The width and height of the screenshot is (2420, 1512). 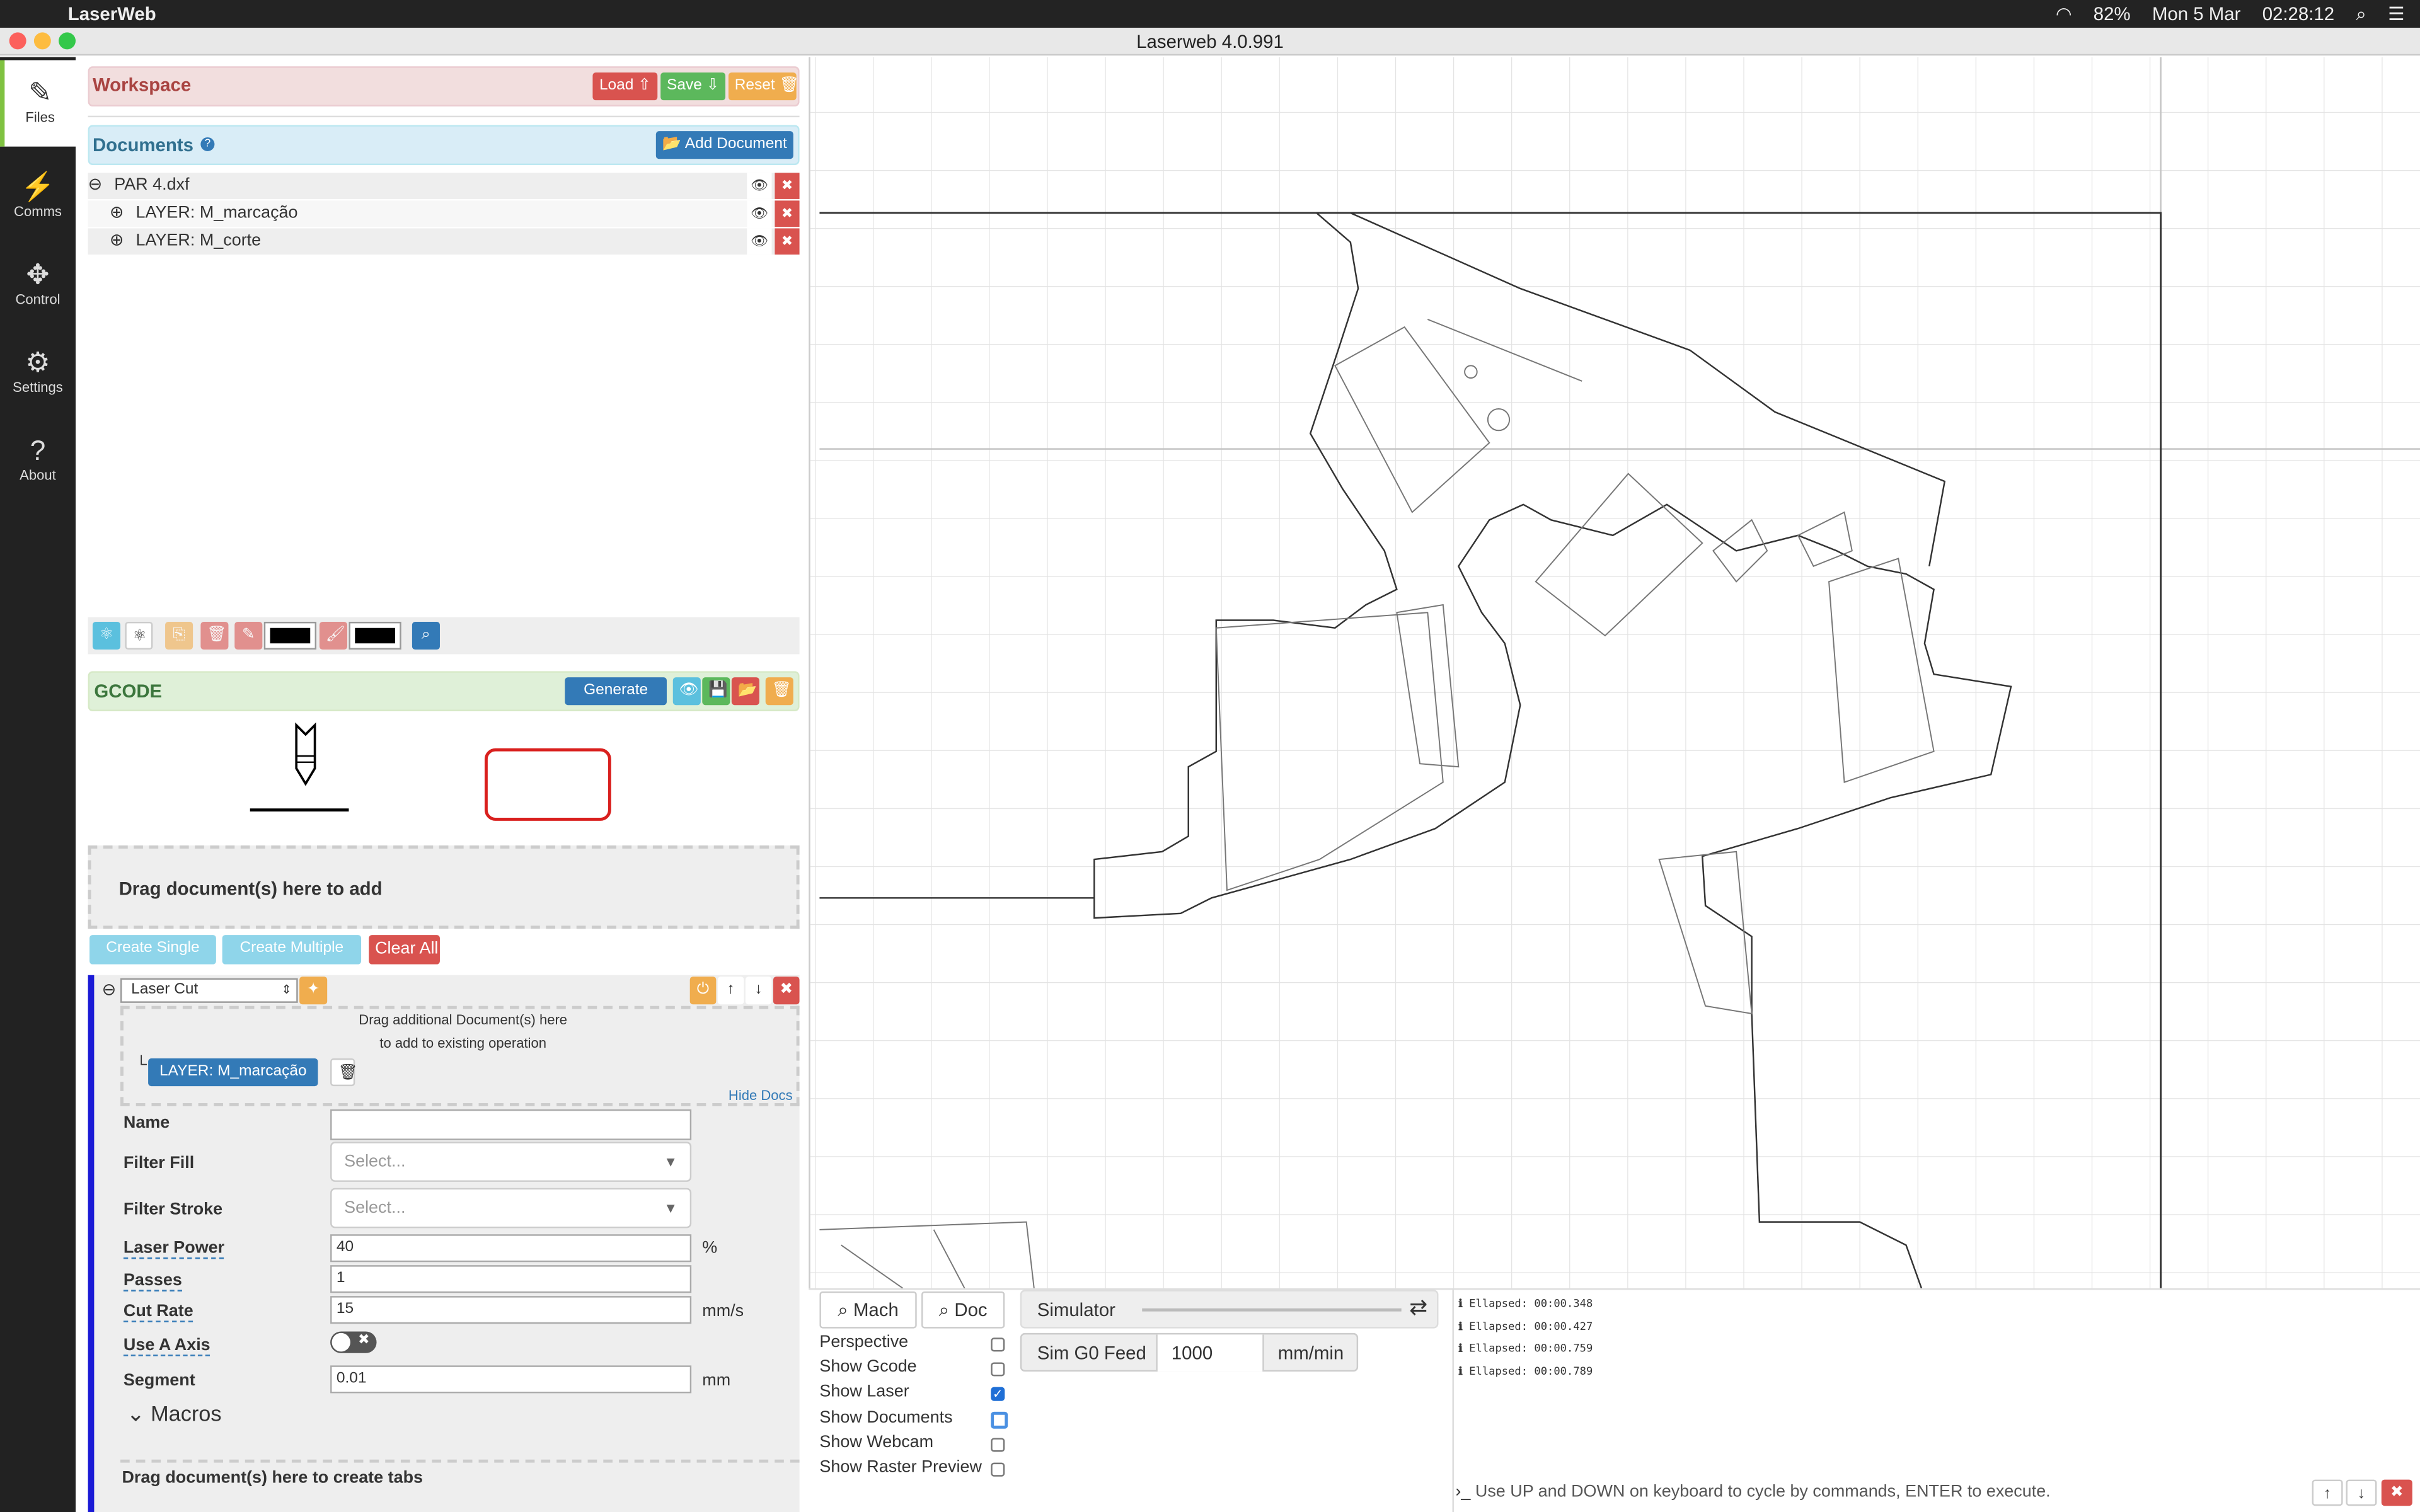 I want to click on cut-rate-label: Cut Rate, so click(x=158, y=1312).